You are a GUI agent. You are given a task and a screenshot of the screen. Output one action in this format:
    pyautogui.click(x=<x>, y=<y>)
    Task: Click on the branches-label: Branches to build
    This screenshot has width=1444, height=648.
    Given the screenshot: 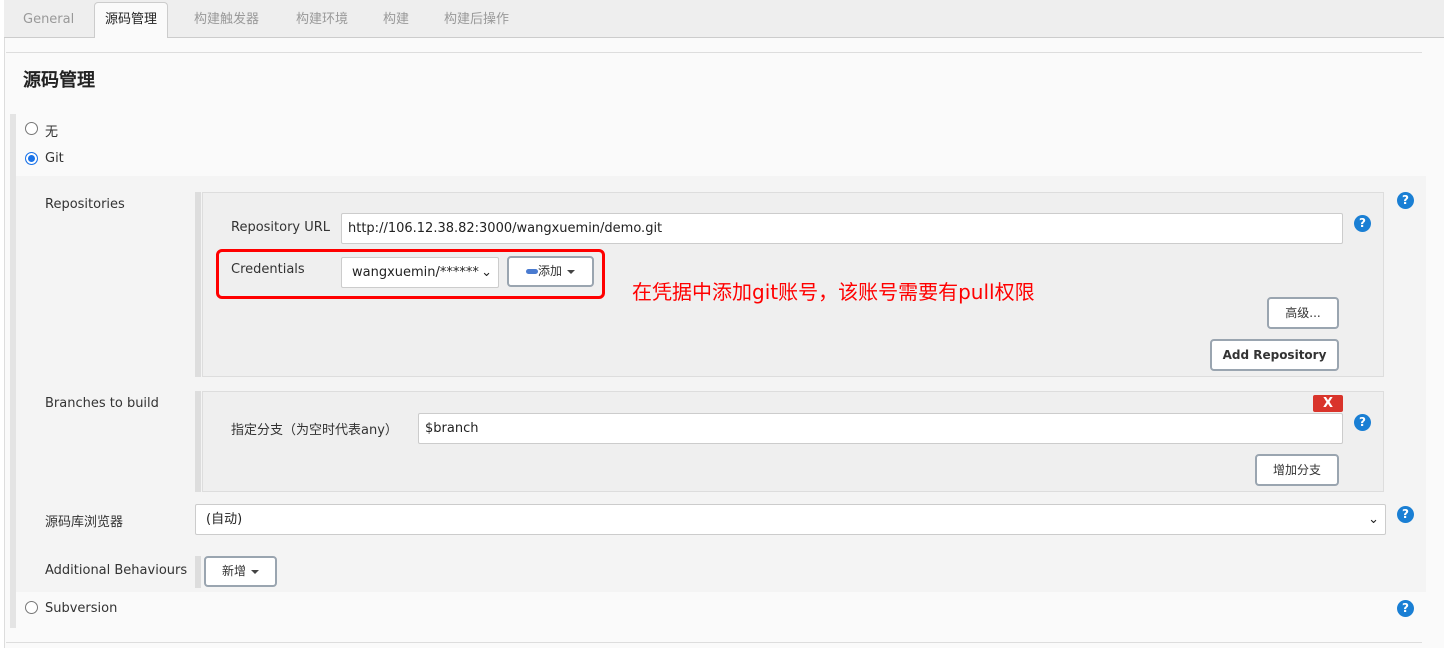 What is the action you would take?
    pyautogui.click(x=102, y=403)
    